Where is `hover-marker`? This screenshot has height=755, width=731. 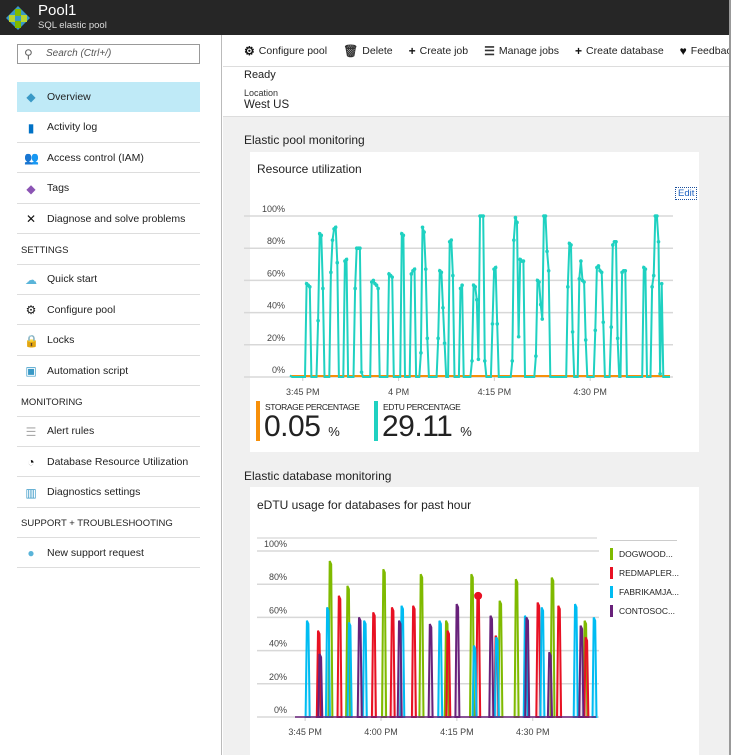
hover-marker is located at coordinates (478, 595).